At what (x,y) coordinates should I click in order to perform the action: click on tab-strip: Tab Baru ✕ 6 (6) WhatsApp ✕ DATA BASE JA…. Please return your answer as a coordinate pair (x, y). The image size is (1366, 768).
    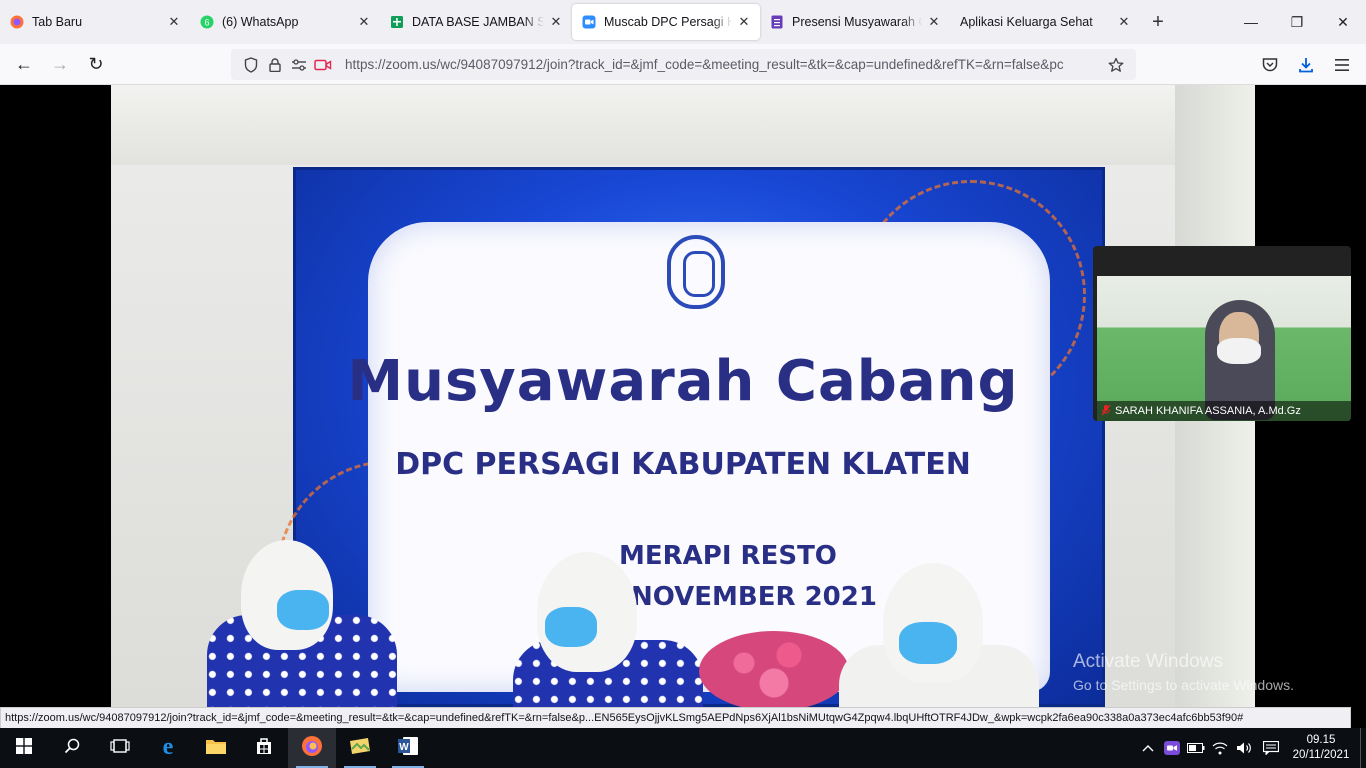
    Looking at the image, I should click on (683, 22).